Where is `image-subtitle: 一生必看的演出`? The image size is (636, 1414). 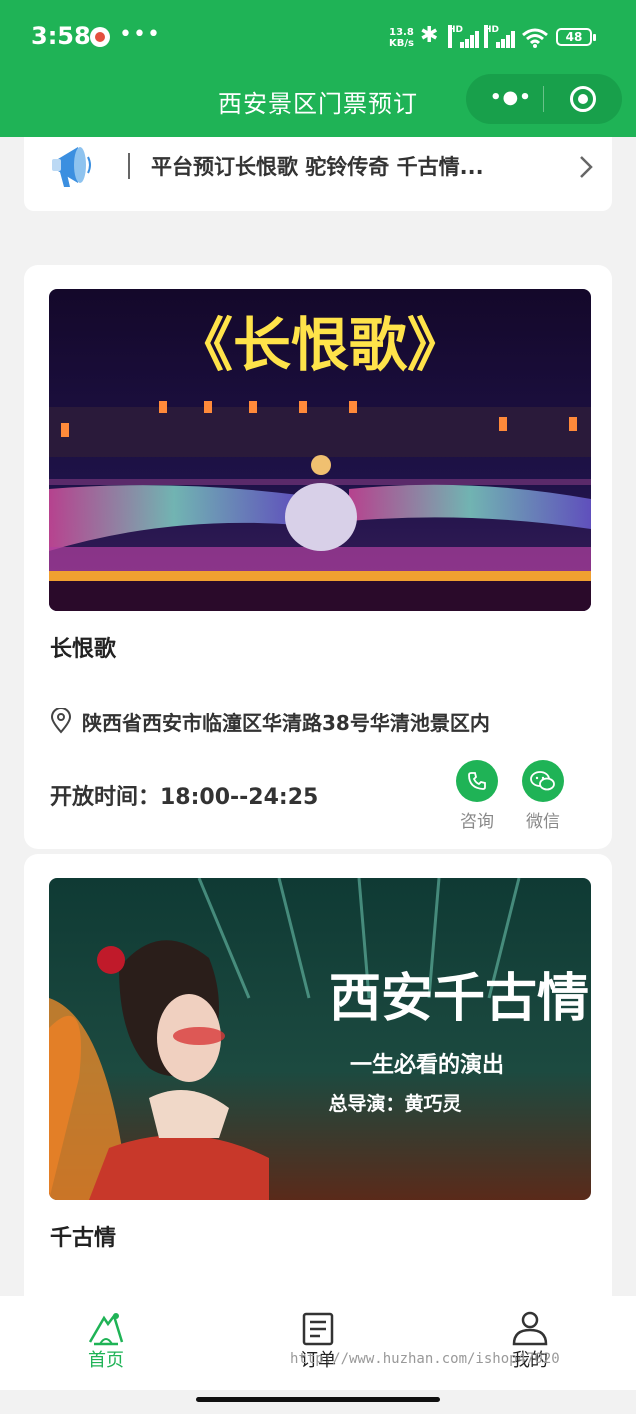
image-subtitle: 一生必看的演出 is located at coordinates (427, 1065).